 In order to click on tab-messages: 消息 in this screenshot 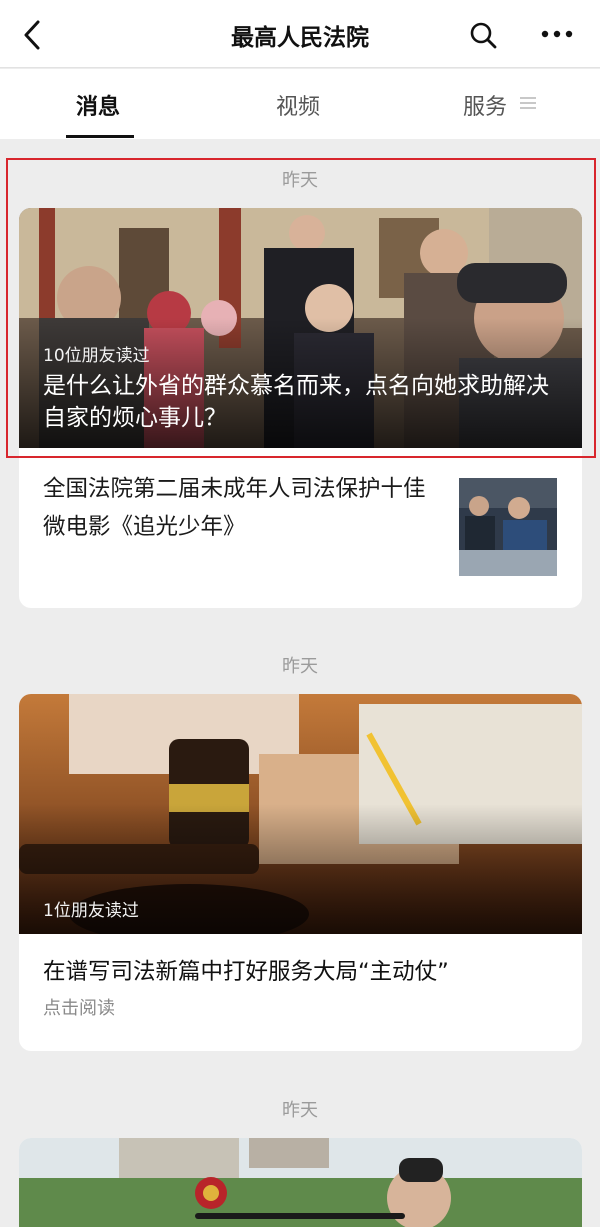, I will do `click(98, 105)`.